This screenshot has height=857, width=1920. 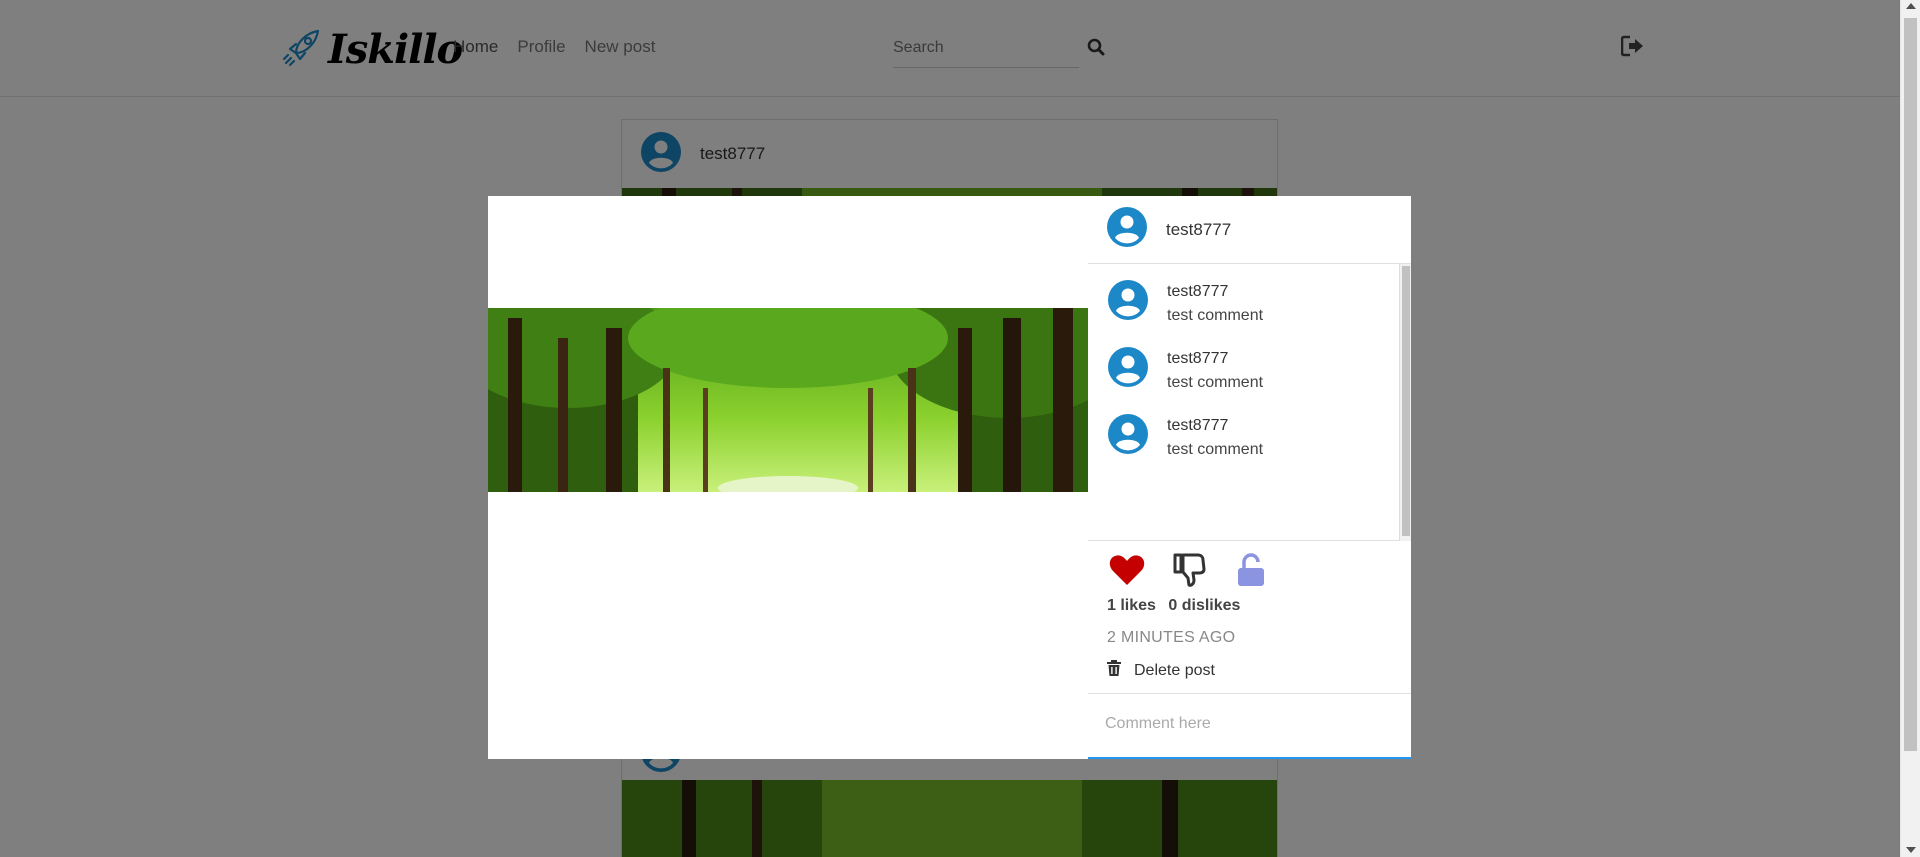 I want to click on likes-count: 1 likes, so click(x=1131, y=605).